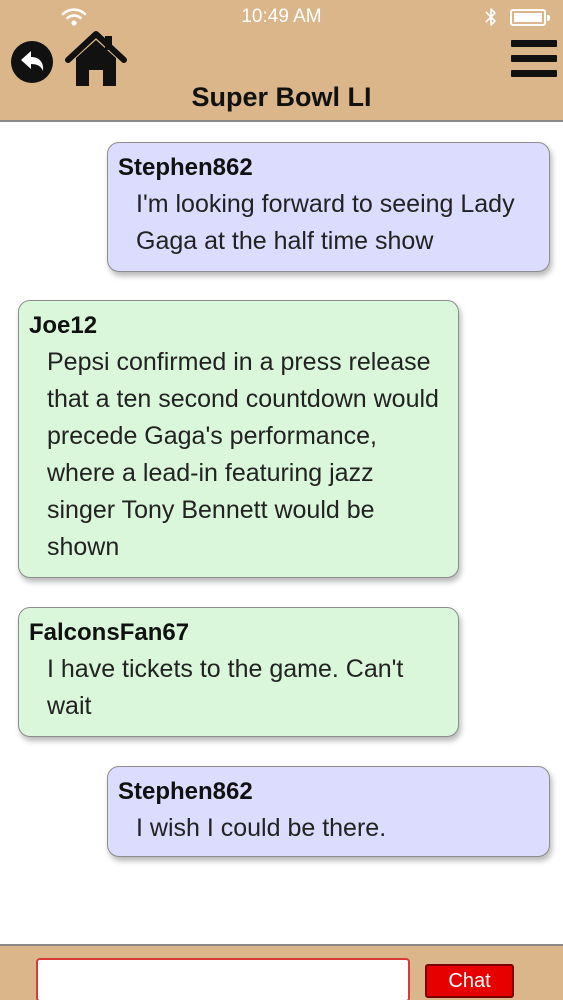 Image resolution: width=563 pixels, height=1000 pixels. What do you see at coordinates (223, 979) in the screenshot?
I see `chat-input` at bounding box center [223, 979].